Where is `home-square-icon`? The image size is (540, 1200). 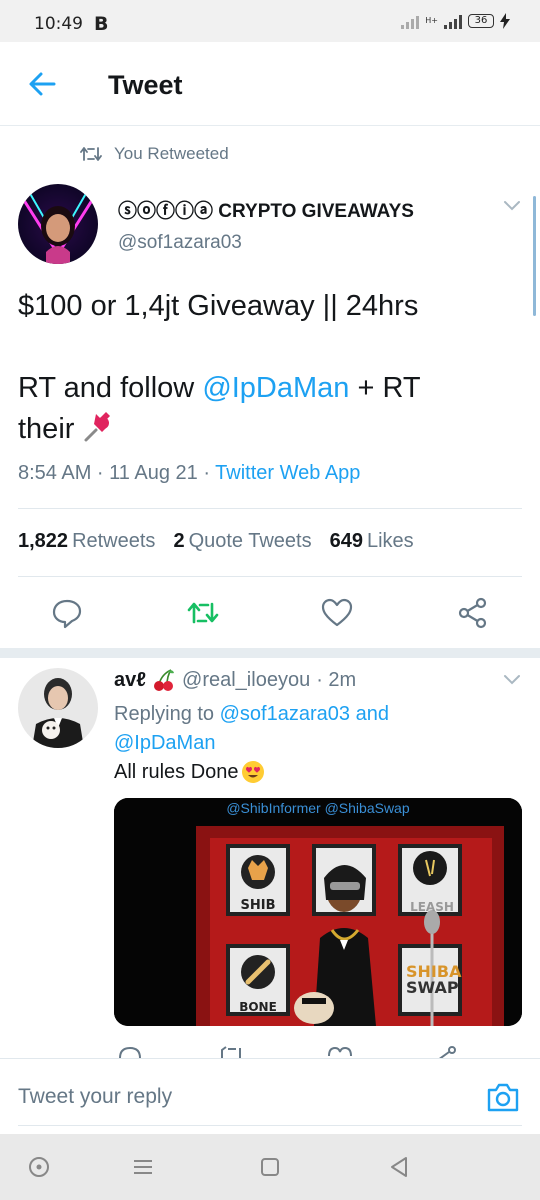 home-square-icon is located at coordinates (270, 1167).